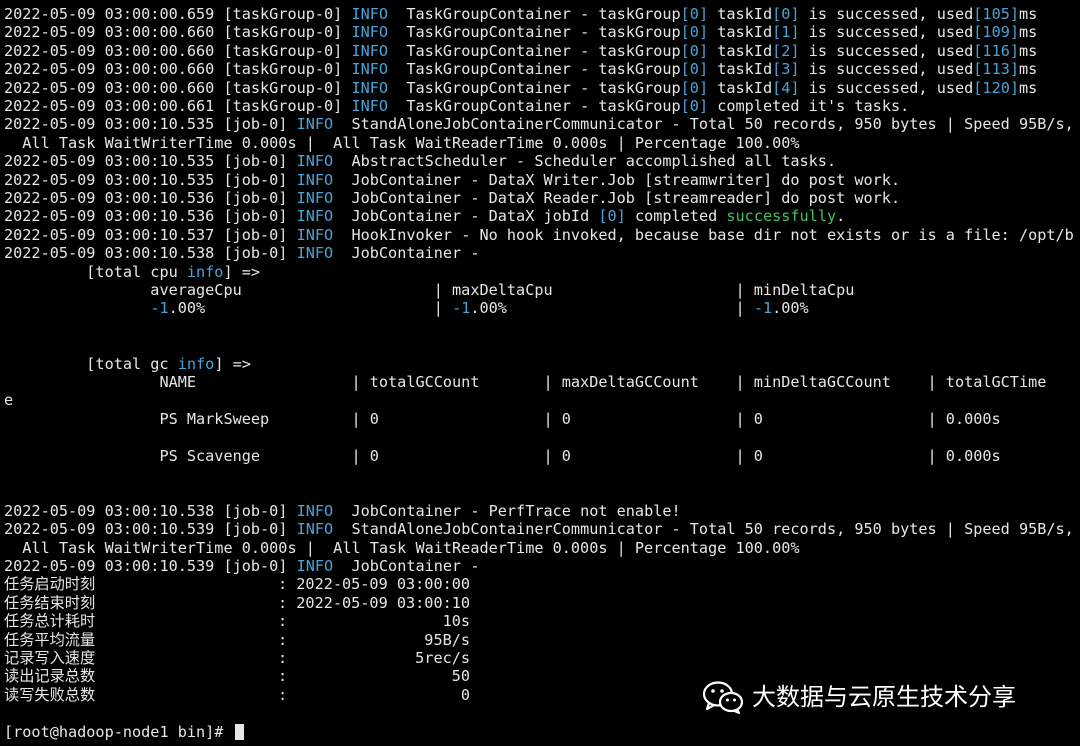 The height and width of the screenshot is (746, 1080). What do you see at coordinates (237, 584) in the screenshot?
I see `terminal-line: 任务启动时刻 : 2022-05-09 03:00:00` at bounding box center [237, 584].